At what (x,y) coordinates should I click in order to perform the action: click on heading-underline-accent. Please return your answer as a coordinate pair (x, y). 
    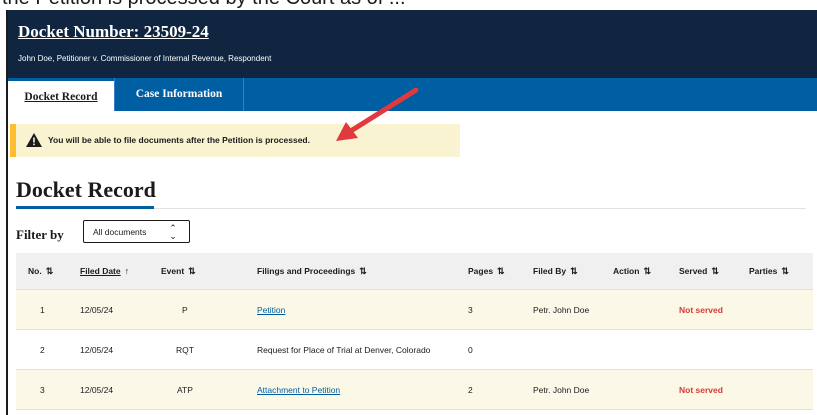
    Looking at the image, I should click on (85, 207).